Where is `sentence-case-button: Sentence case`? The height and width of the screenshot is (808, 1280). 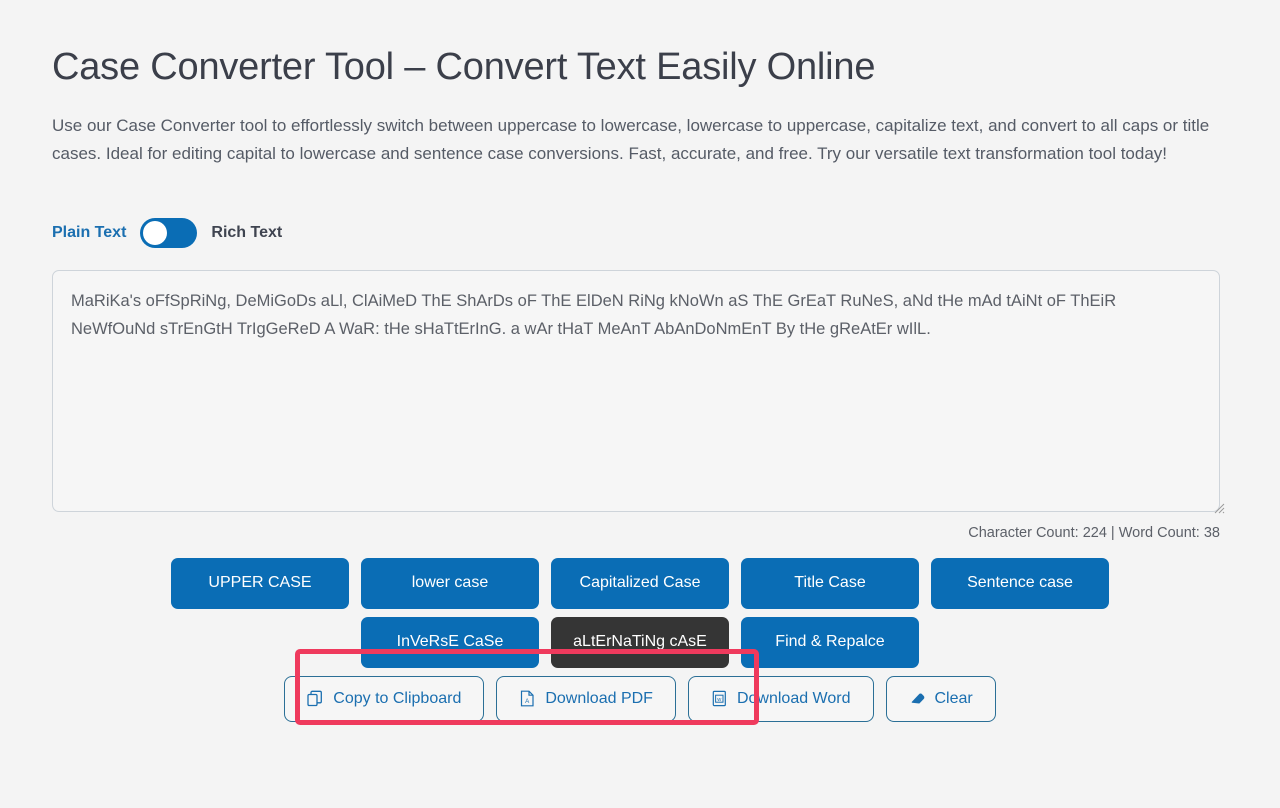 sentence-case-button: Sentence case is located at coordinates (1020, 583).